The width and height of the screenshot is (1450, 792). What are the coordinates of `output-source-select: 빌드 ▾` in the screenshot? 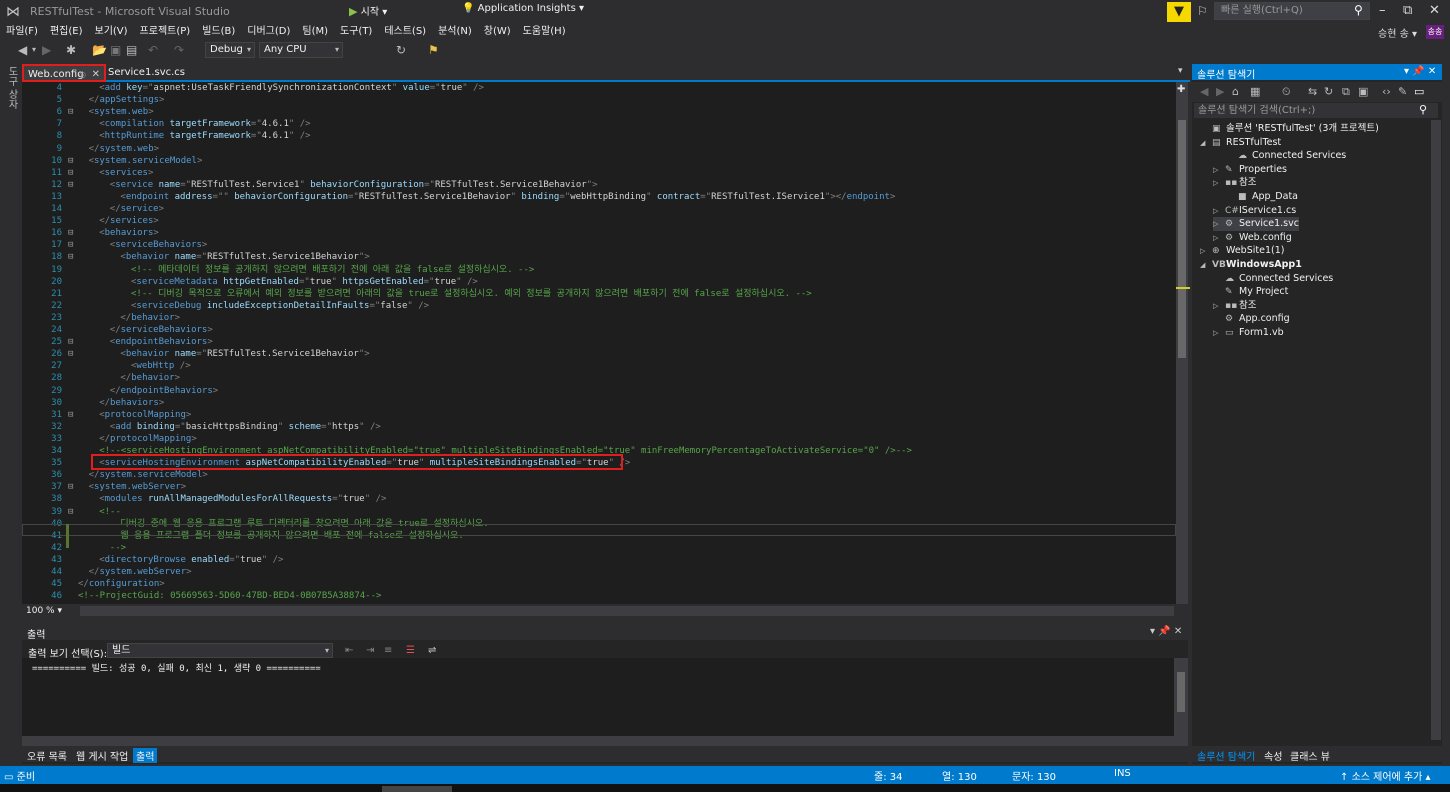 It's located at (220, 650).